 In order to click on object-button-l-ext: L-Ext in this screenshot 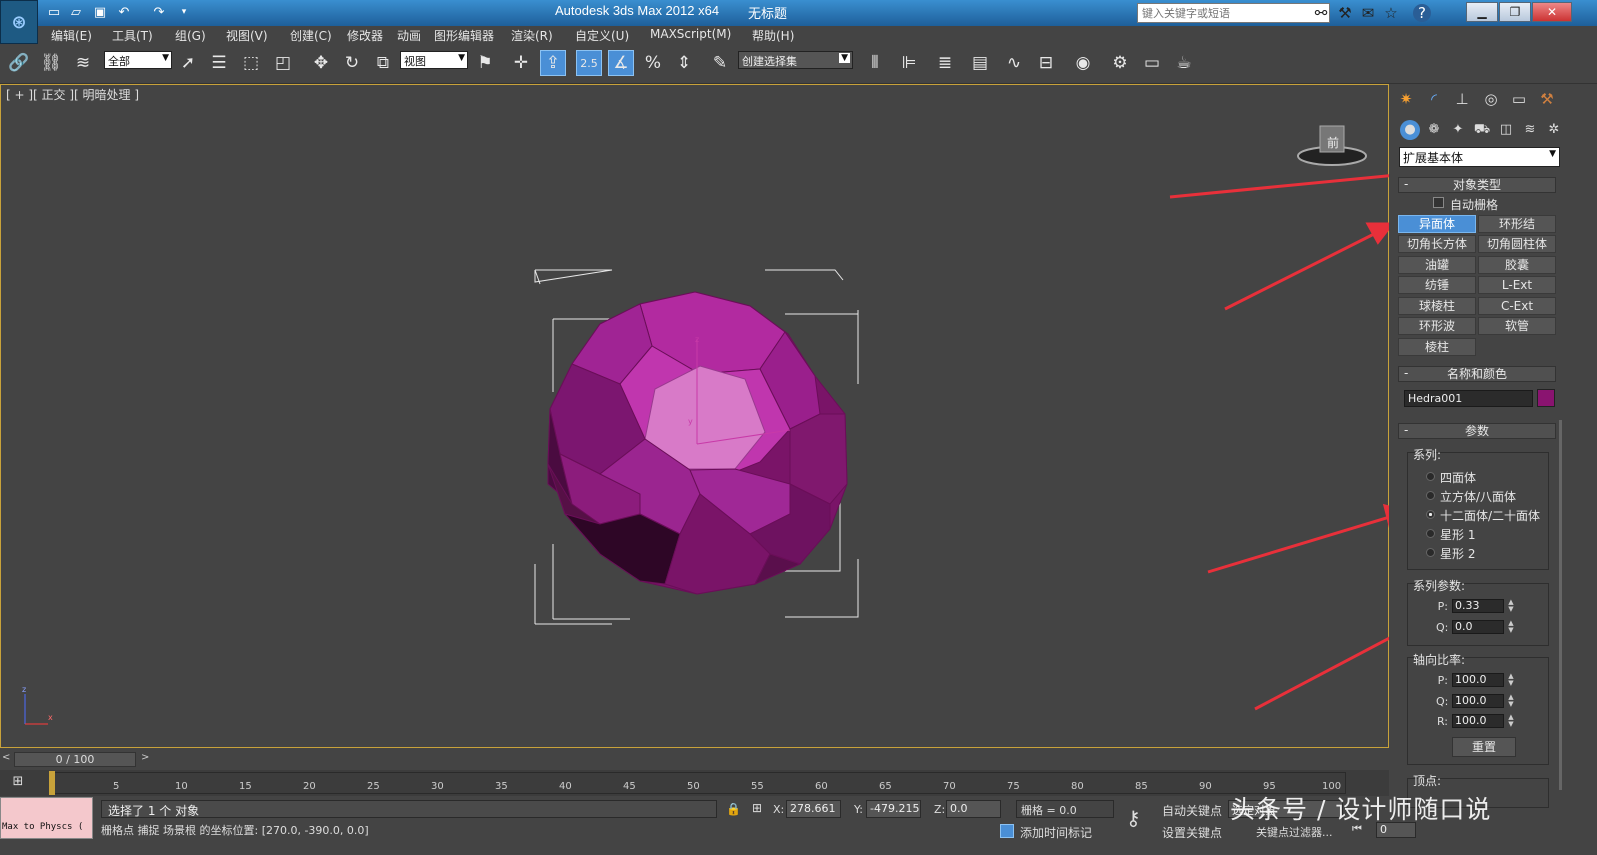, I will do `click(1517, 285)`.